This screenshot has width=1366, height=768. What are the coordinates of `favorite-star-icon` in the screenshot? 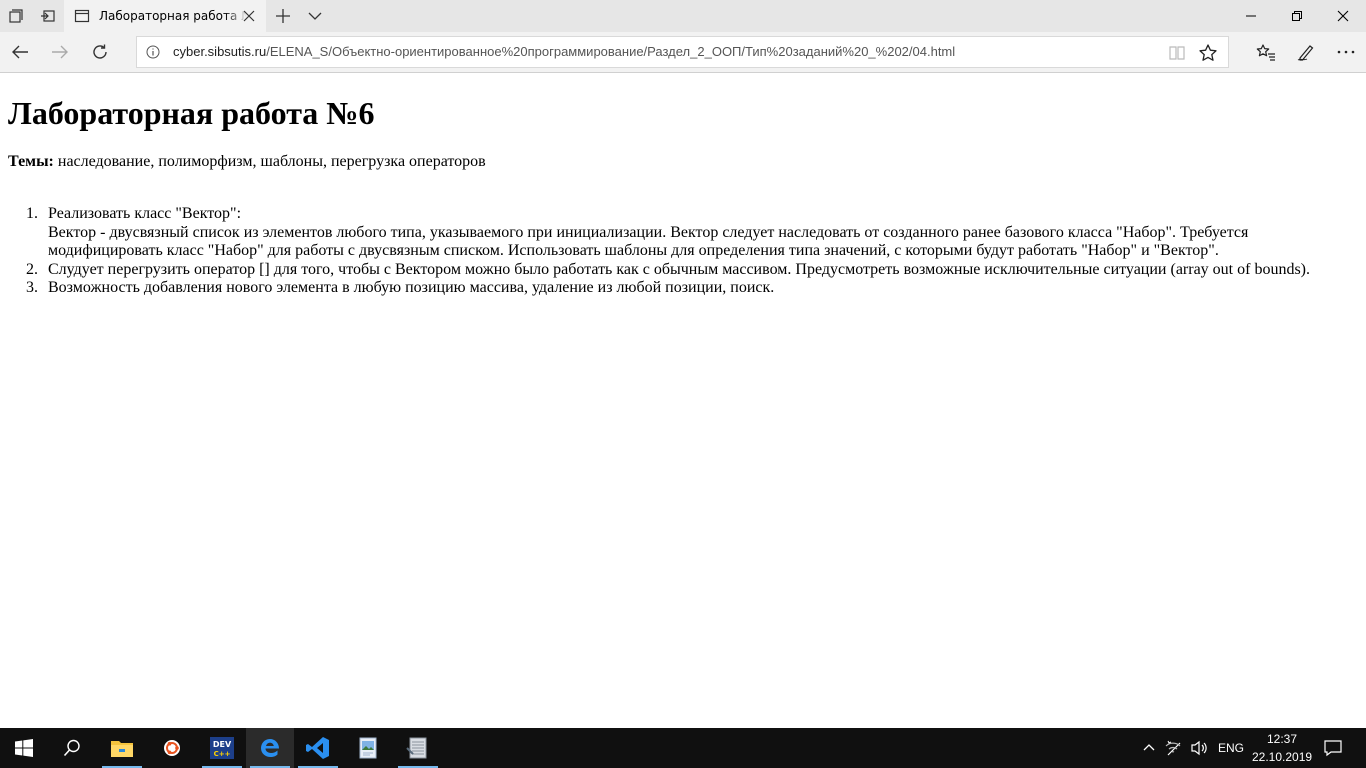 It's located at (1208, 53).